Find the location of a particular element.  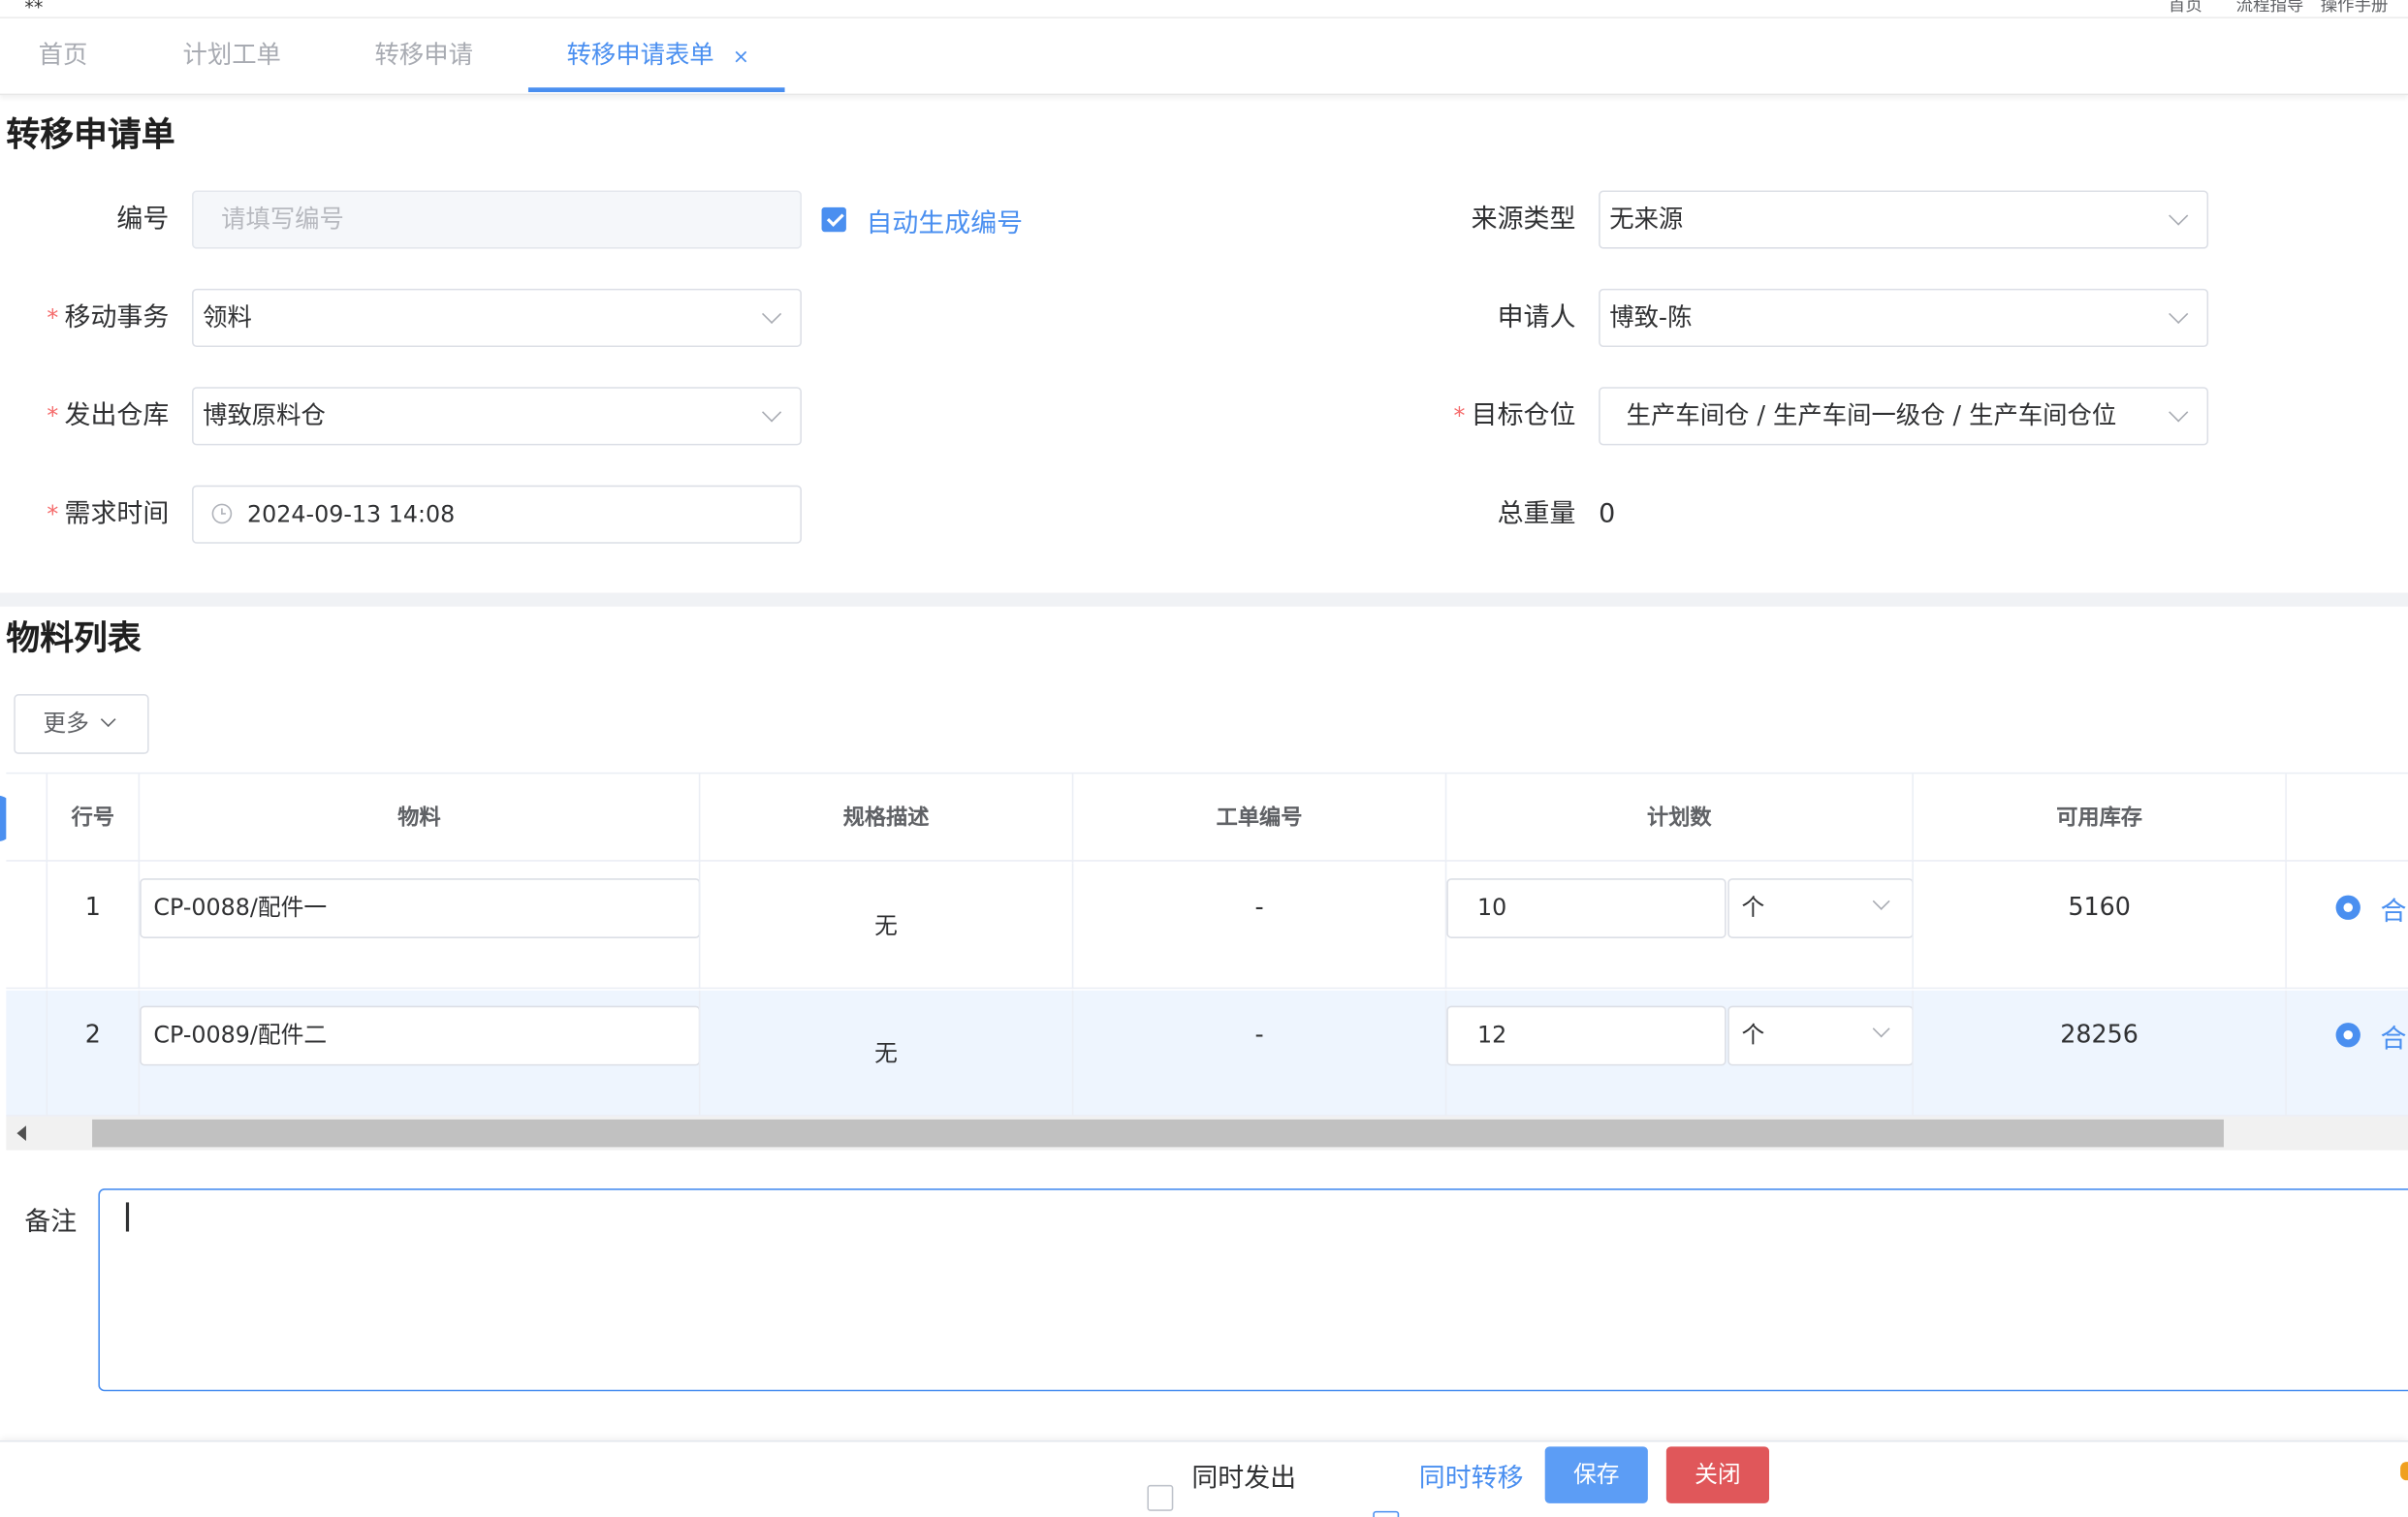

auto-number-checkbox is located at coordinates (833, 219).